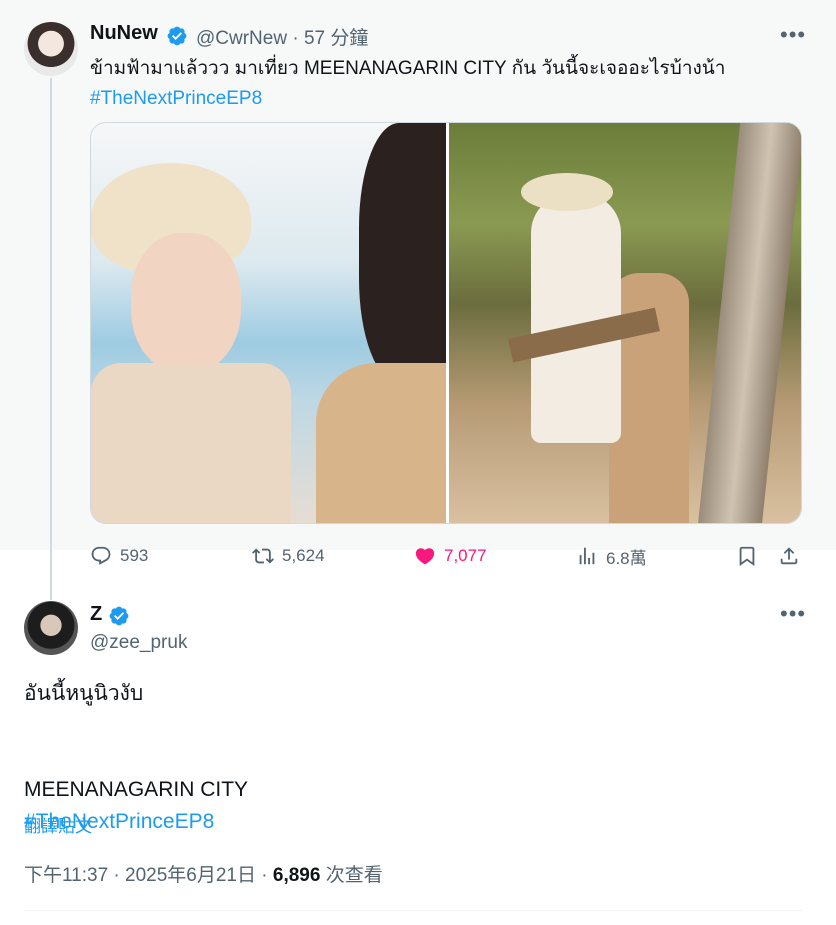  What do you see at coordinates (134, 555) in the screenshot?
I see `reply-count: 593` at bounding box center [134, 555].